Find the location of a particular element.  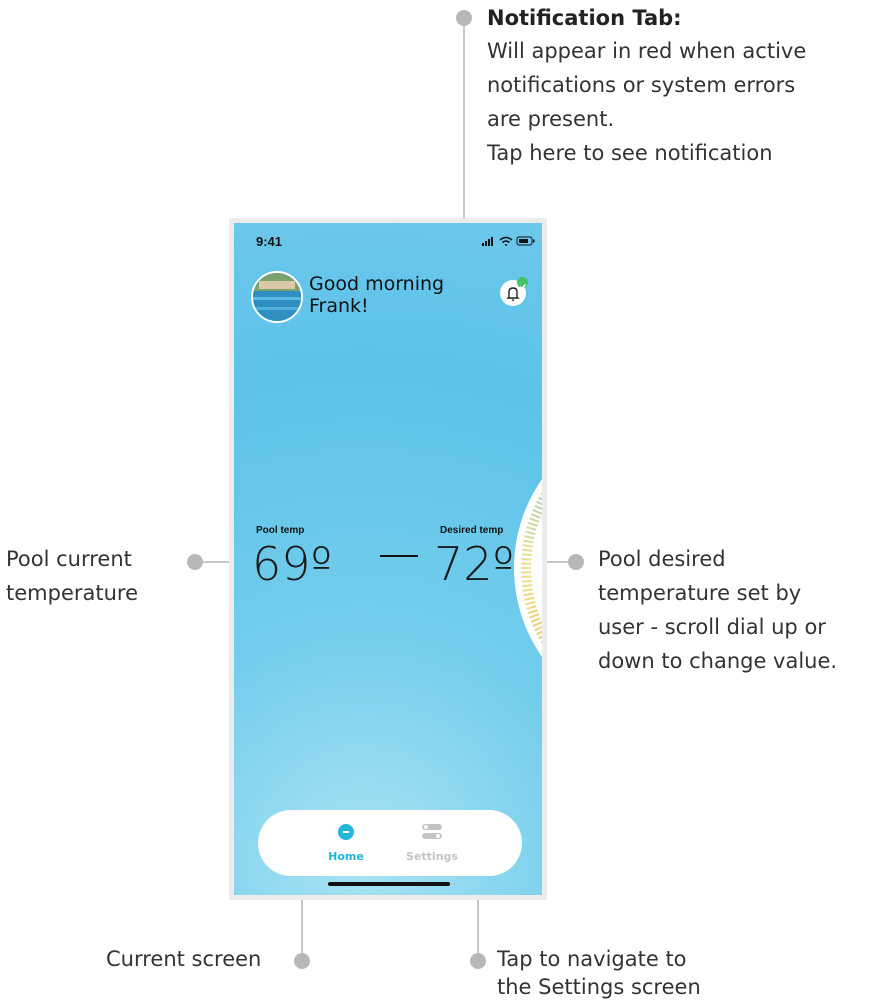

nav-home-label: Home is located at coordinates (346, 856).